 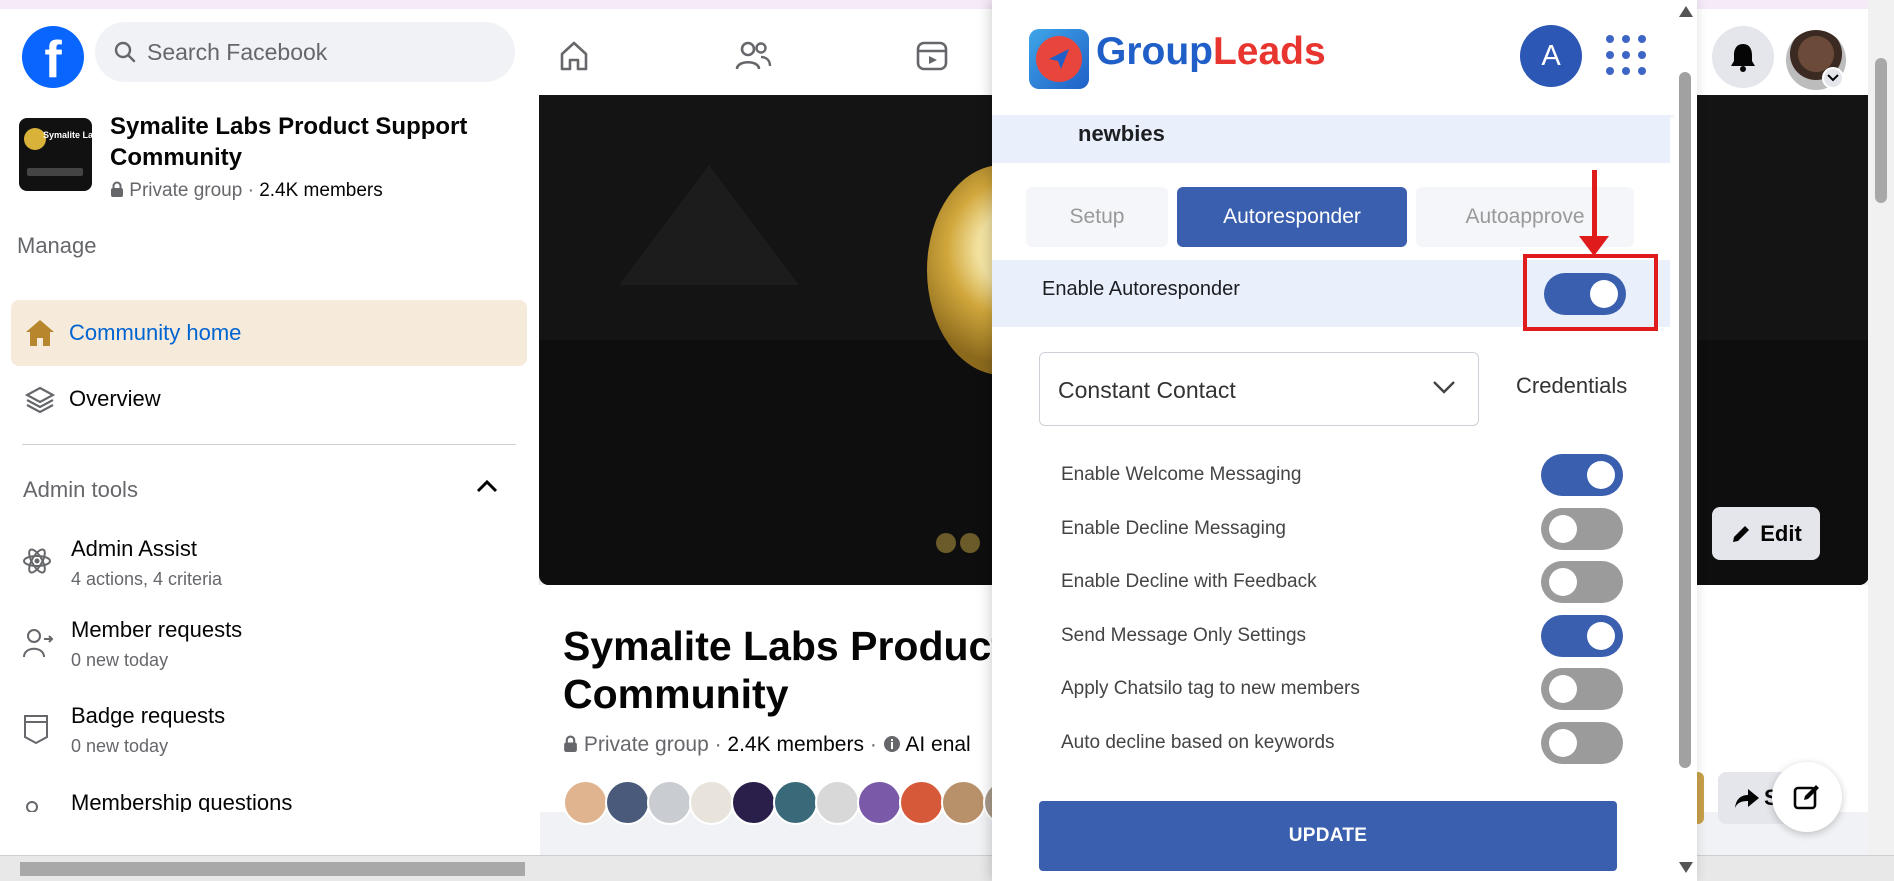 I want to click on member-avatars, so click(x=795, y=802).